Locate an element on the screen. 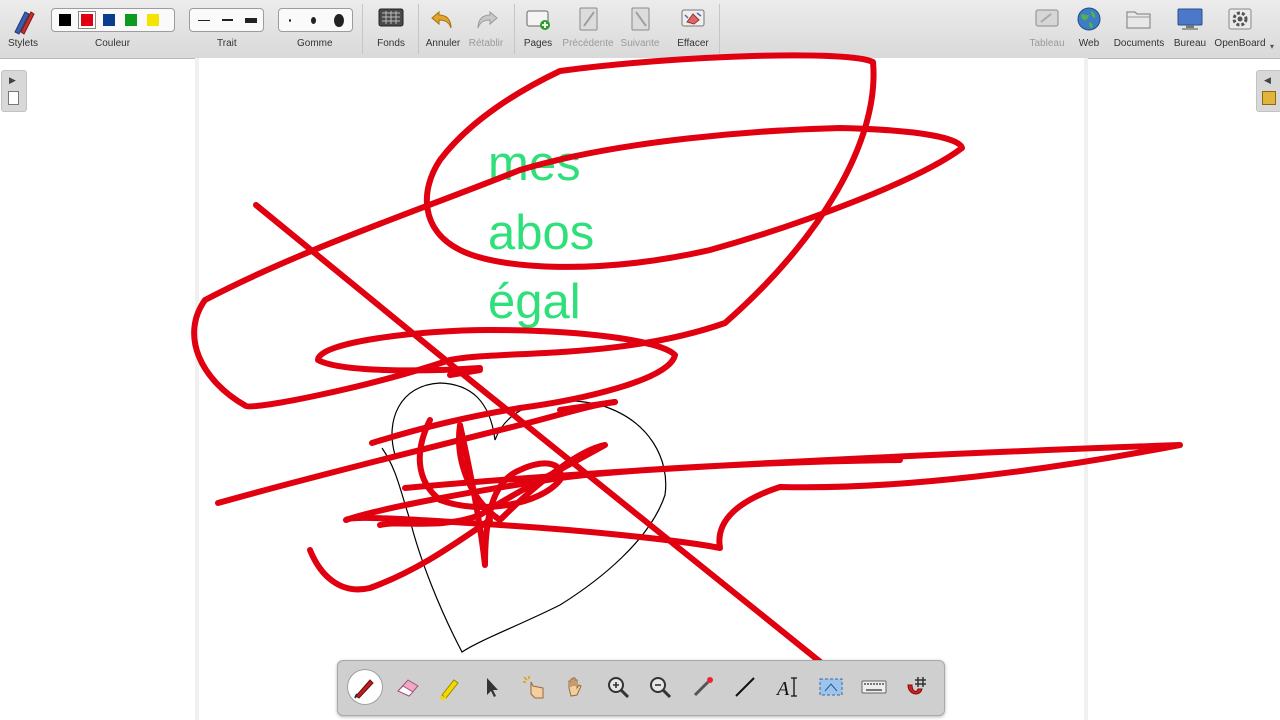 The image size is (1280, 720). highlighter-tool is located at coordinates (450, 687).